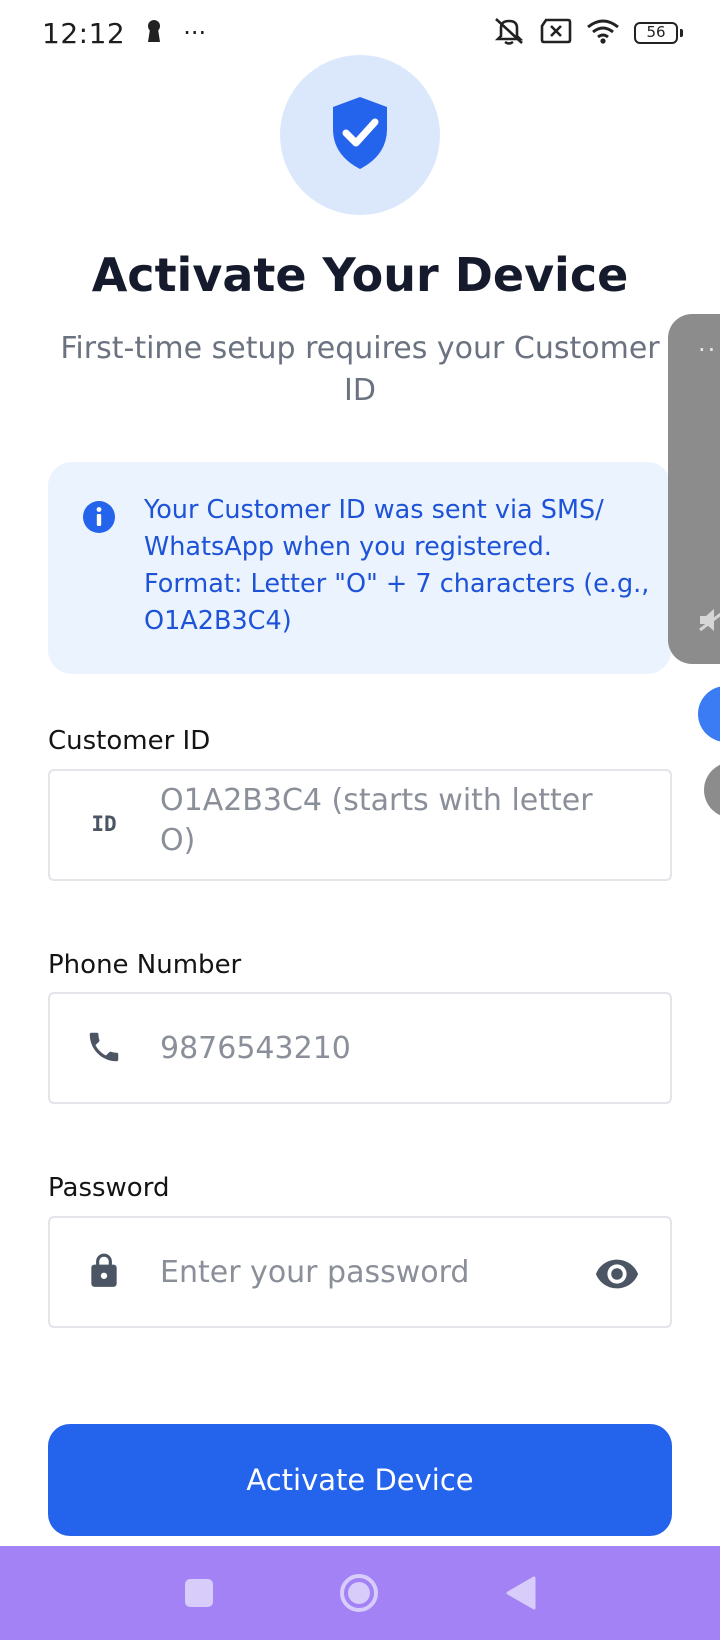 The height and width of the screenshot is (1640, 720). I want to click on shield-check-icon, so click(360, 135).